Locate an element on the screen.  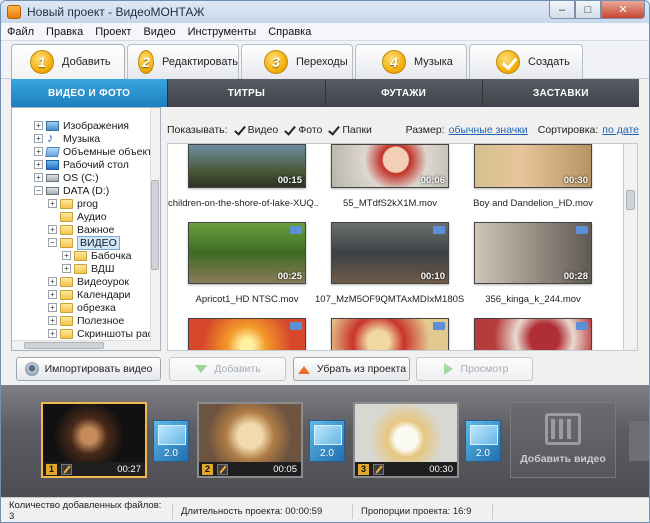
drive-icon is located at coordinates (52, 190).